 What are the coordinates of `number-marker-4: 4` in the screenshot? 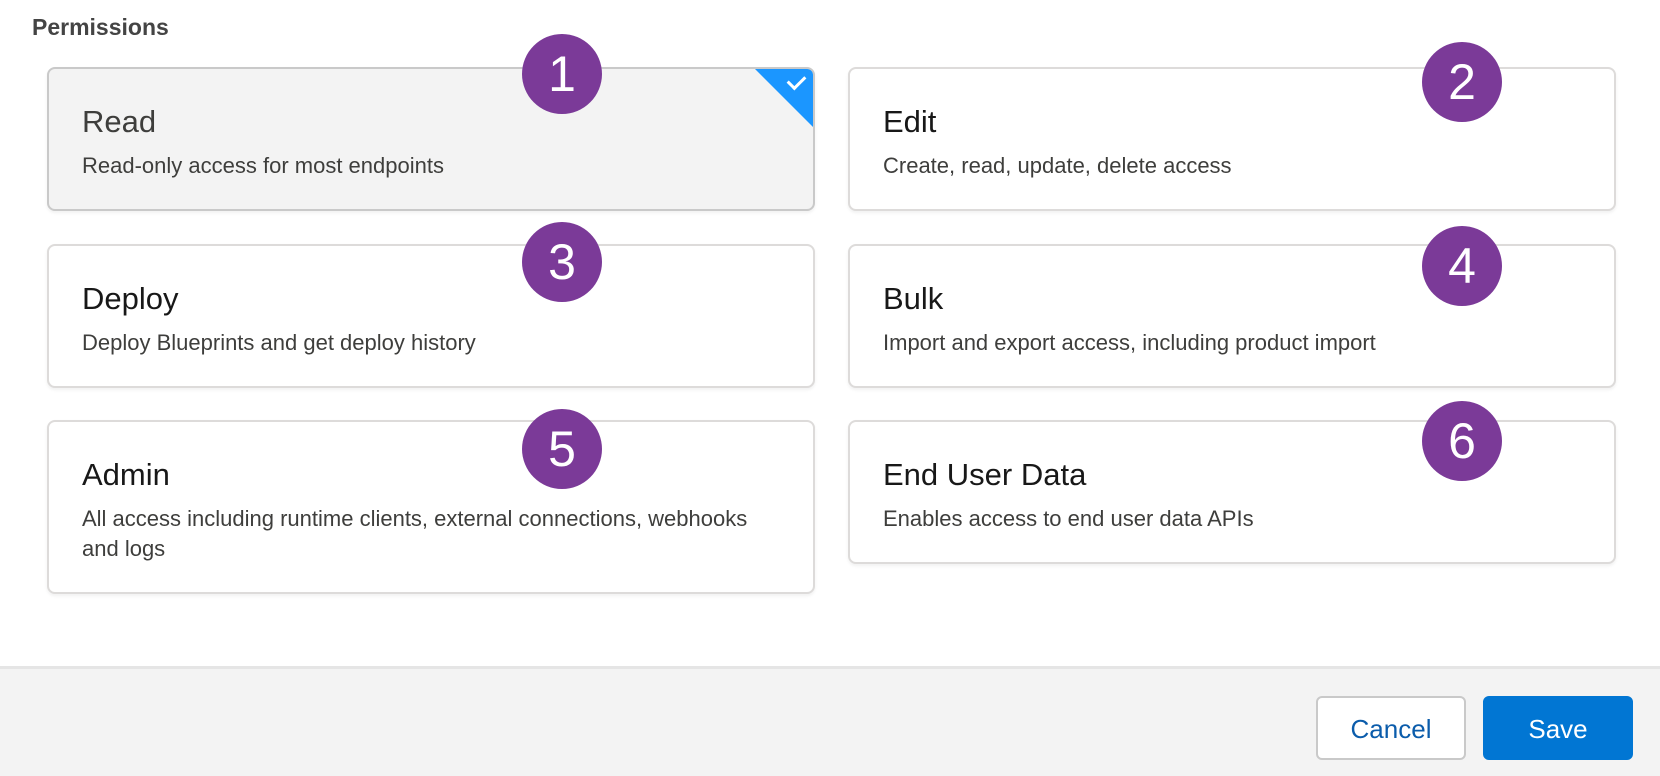 It's located at (1462, 266).